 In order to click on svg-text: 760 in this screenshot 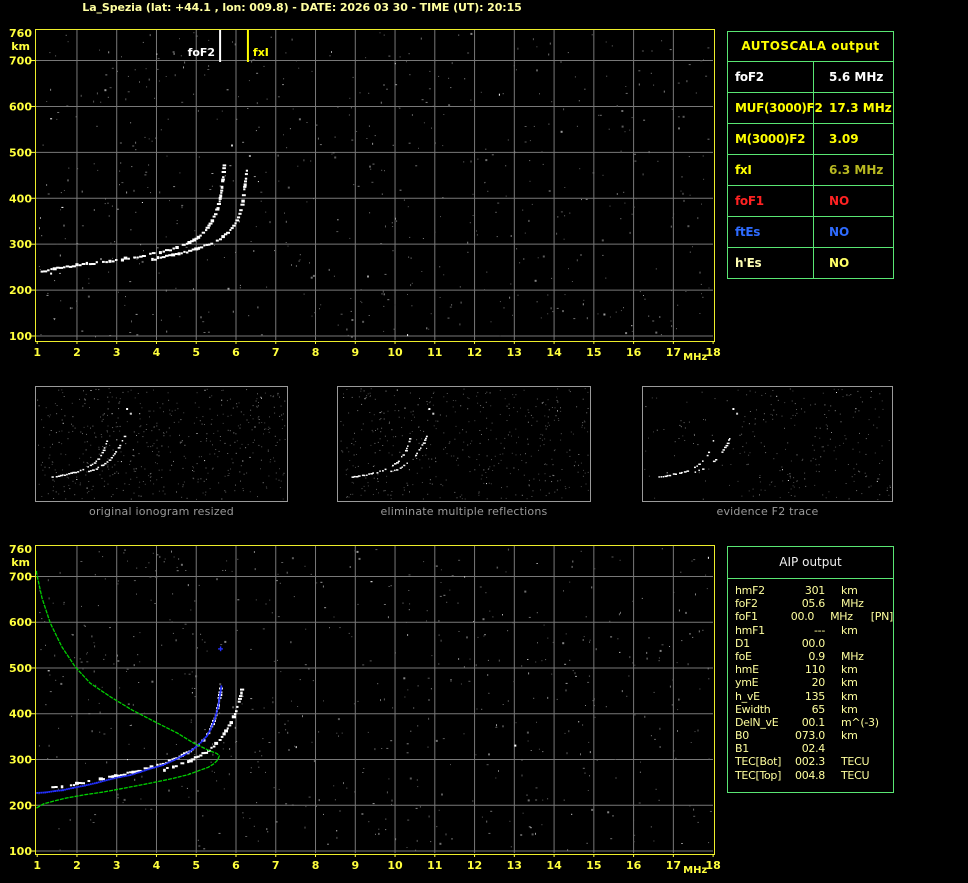, I will do `click(20, 549)`.